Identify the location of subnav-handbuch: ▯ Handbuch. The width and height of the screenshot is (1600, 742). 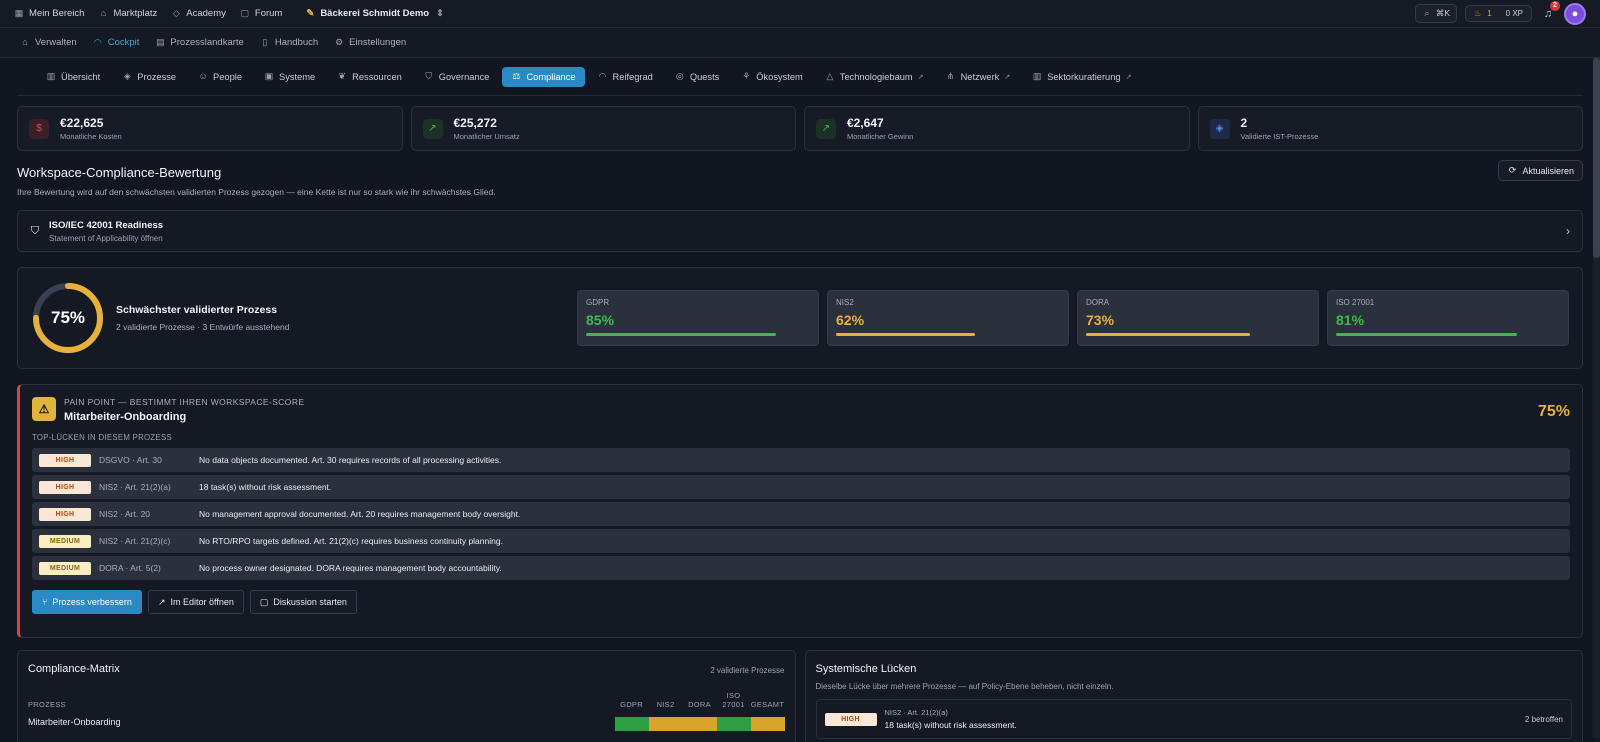
(289, 42).